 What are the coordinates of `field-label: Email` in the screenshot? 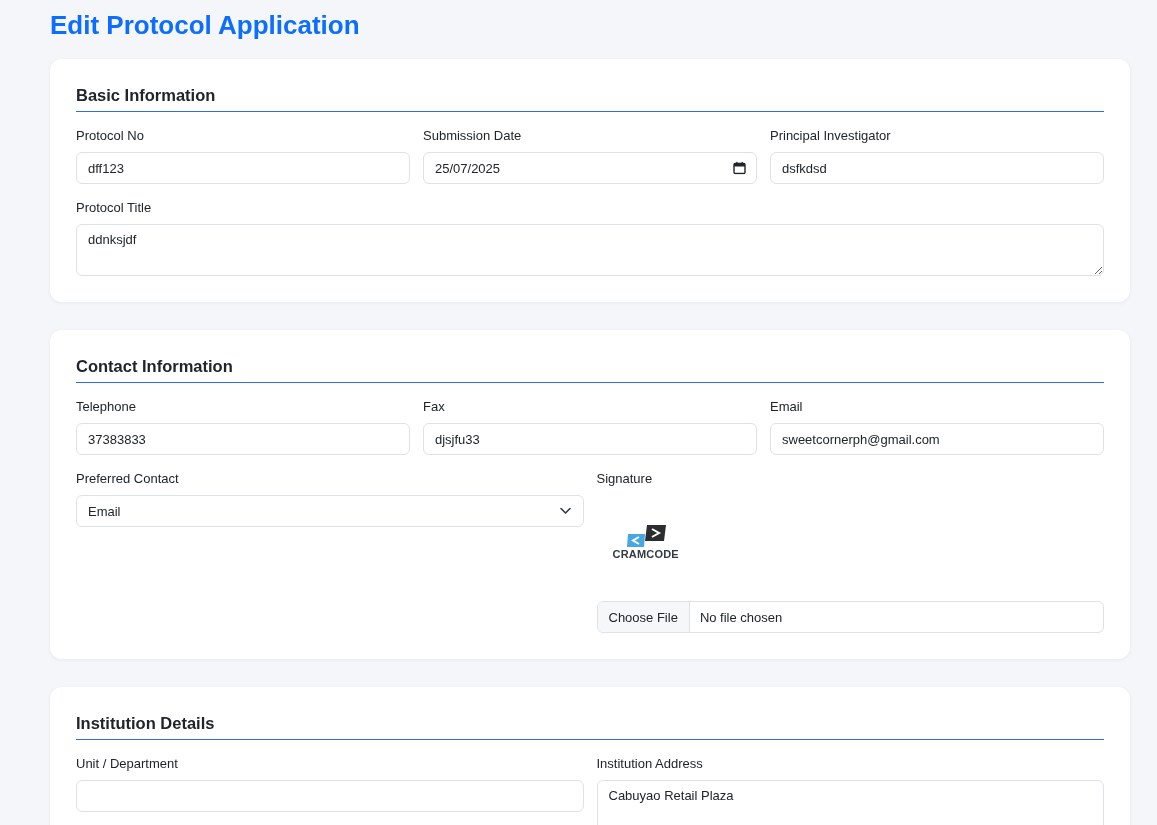 It's located at (786, 407).